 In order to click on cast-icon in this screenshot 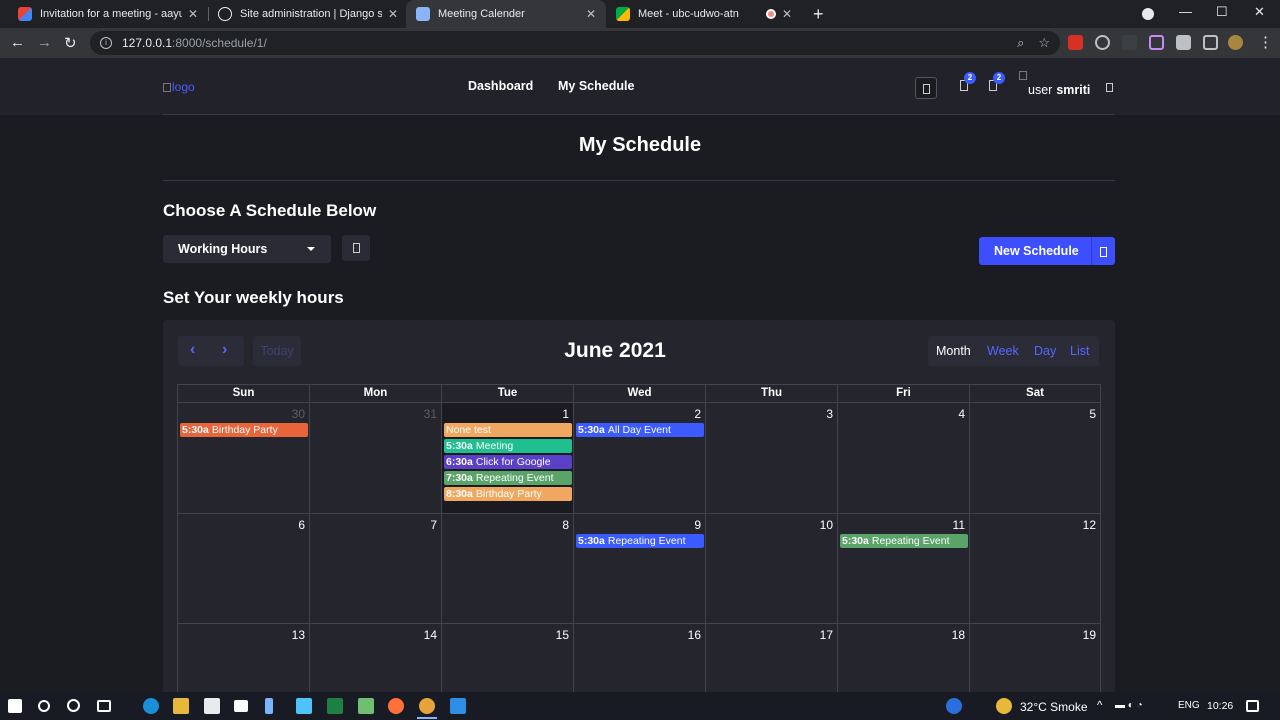, I will do `click(1210, 42)`.